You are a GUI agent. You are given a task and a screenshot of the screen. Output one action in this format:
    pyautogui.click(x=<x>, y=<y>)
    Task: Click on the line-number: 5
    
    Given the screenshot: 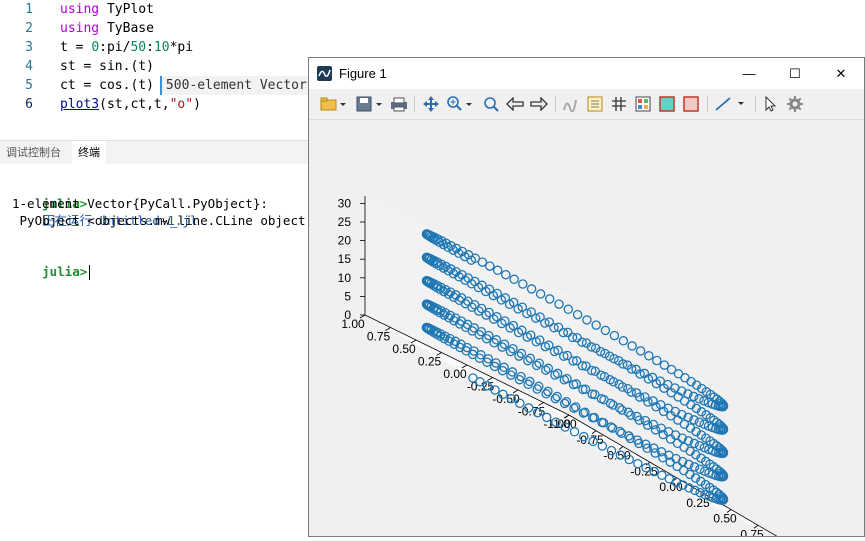 What is the action you would take?
    pyautogui.click(x=29, y=85)
    